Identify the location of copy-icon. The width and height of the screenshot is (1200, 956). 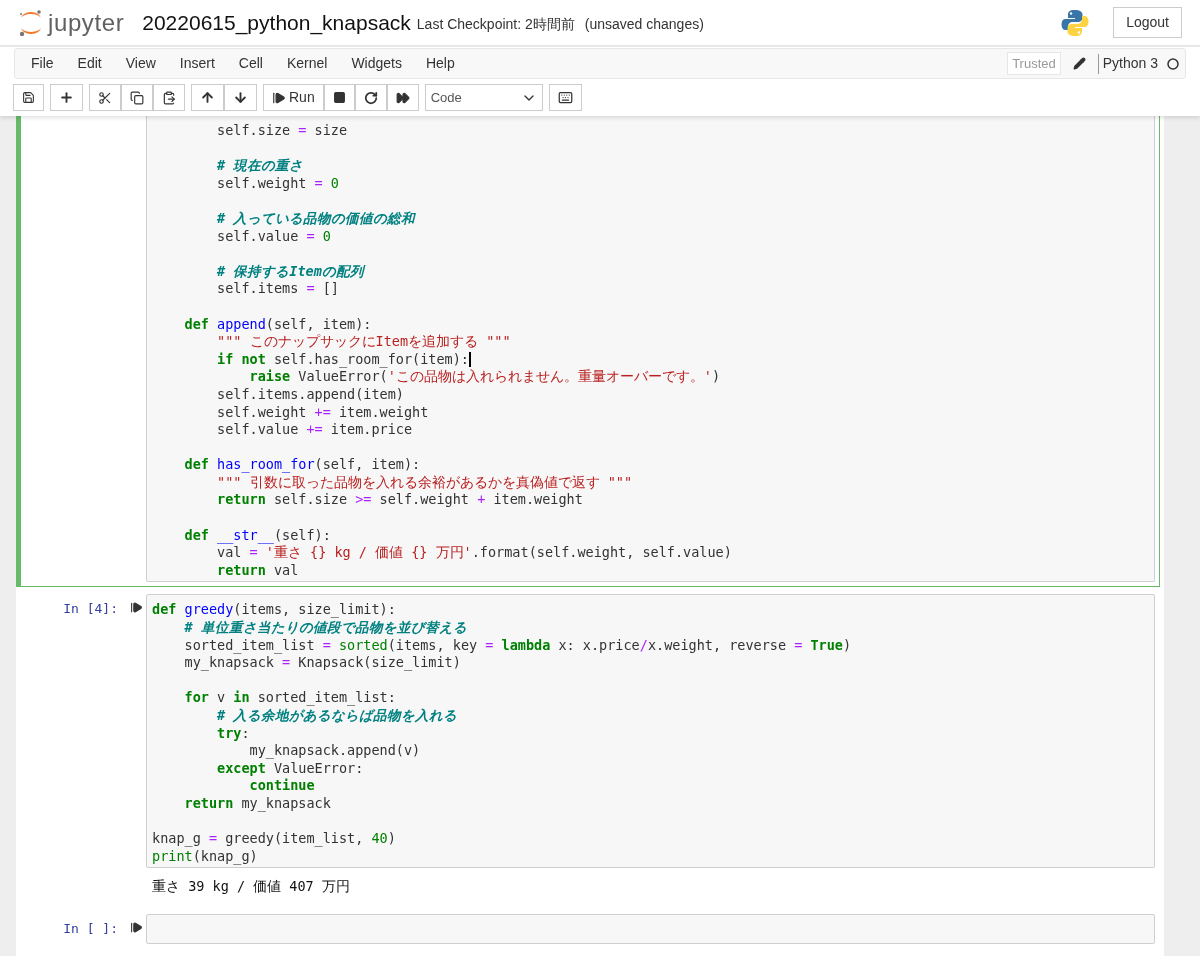
(137, 97).